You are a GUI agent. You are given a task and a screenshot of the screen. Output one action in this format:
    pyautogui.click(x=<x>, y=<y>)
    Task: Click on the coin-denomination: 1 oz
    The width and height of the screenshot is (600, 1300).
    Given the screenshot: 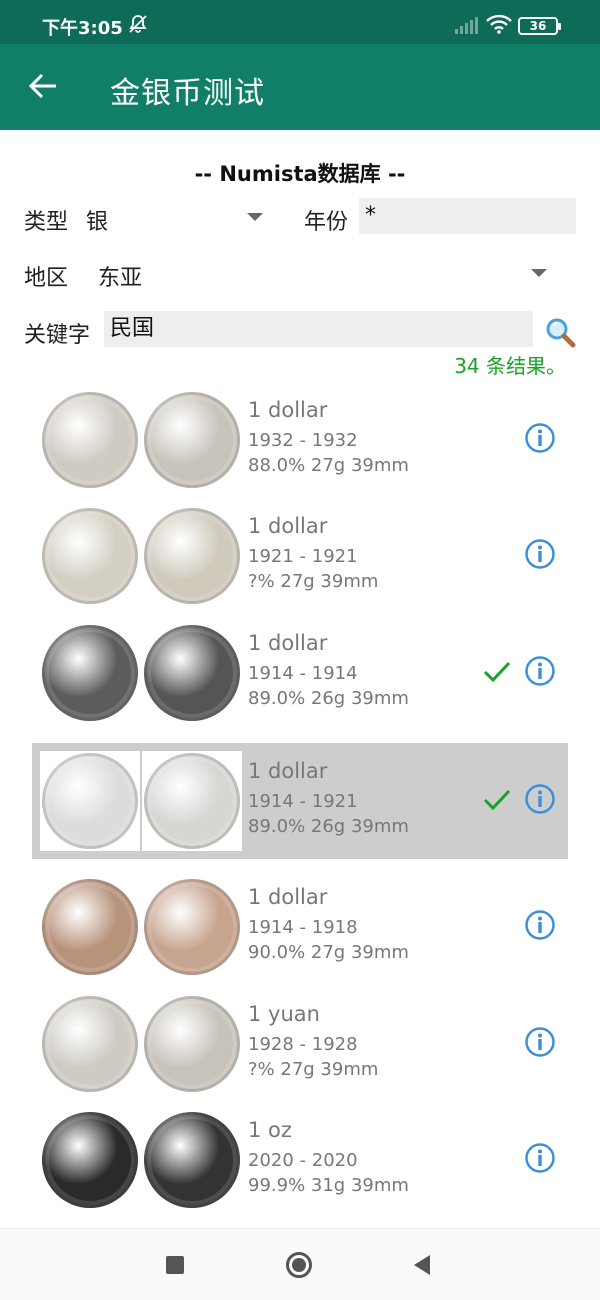 What is the action you would take?
    pyautogui.click(x=270, y=1130)
    